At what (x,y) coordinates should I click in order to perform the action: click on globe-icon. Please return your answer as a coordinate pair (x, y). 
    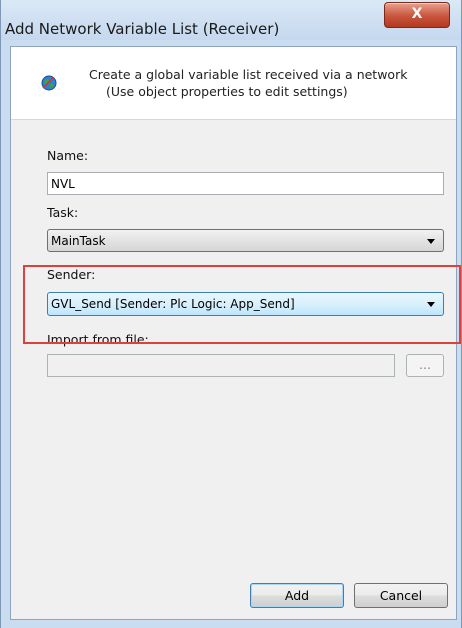
    Looking at the image, I should click on (49, 83).